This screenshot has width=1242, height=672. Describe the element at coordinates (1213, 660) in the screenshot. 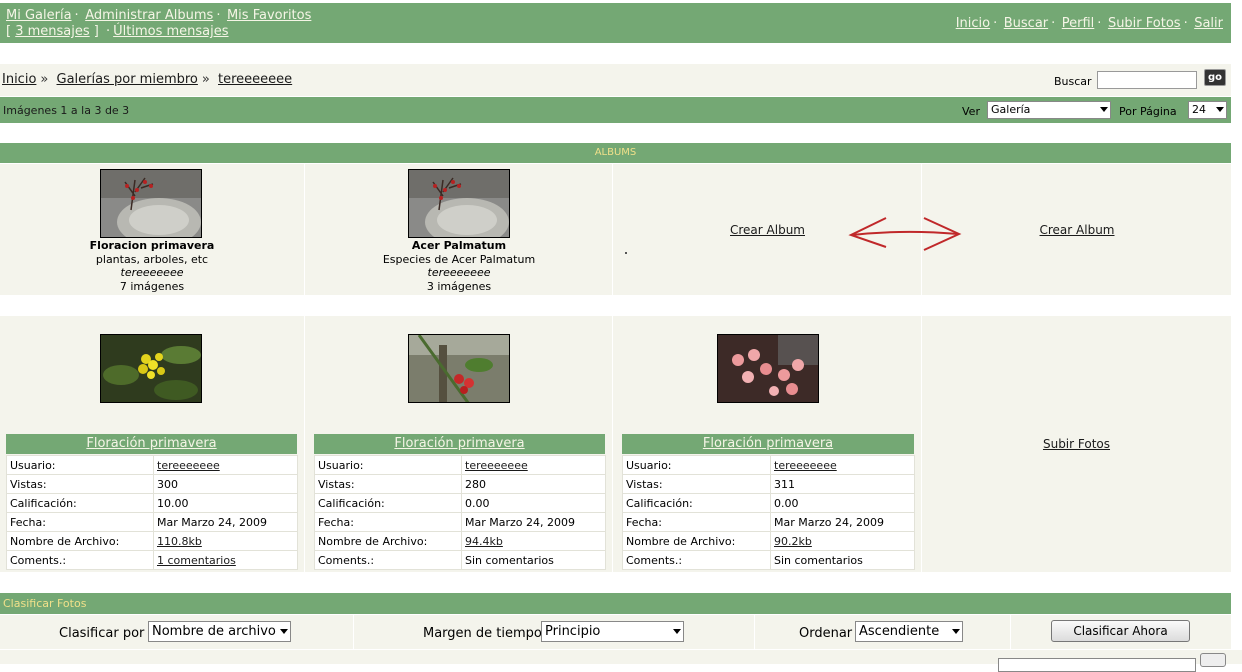

I see `jump-go-button` at that location.